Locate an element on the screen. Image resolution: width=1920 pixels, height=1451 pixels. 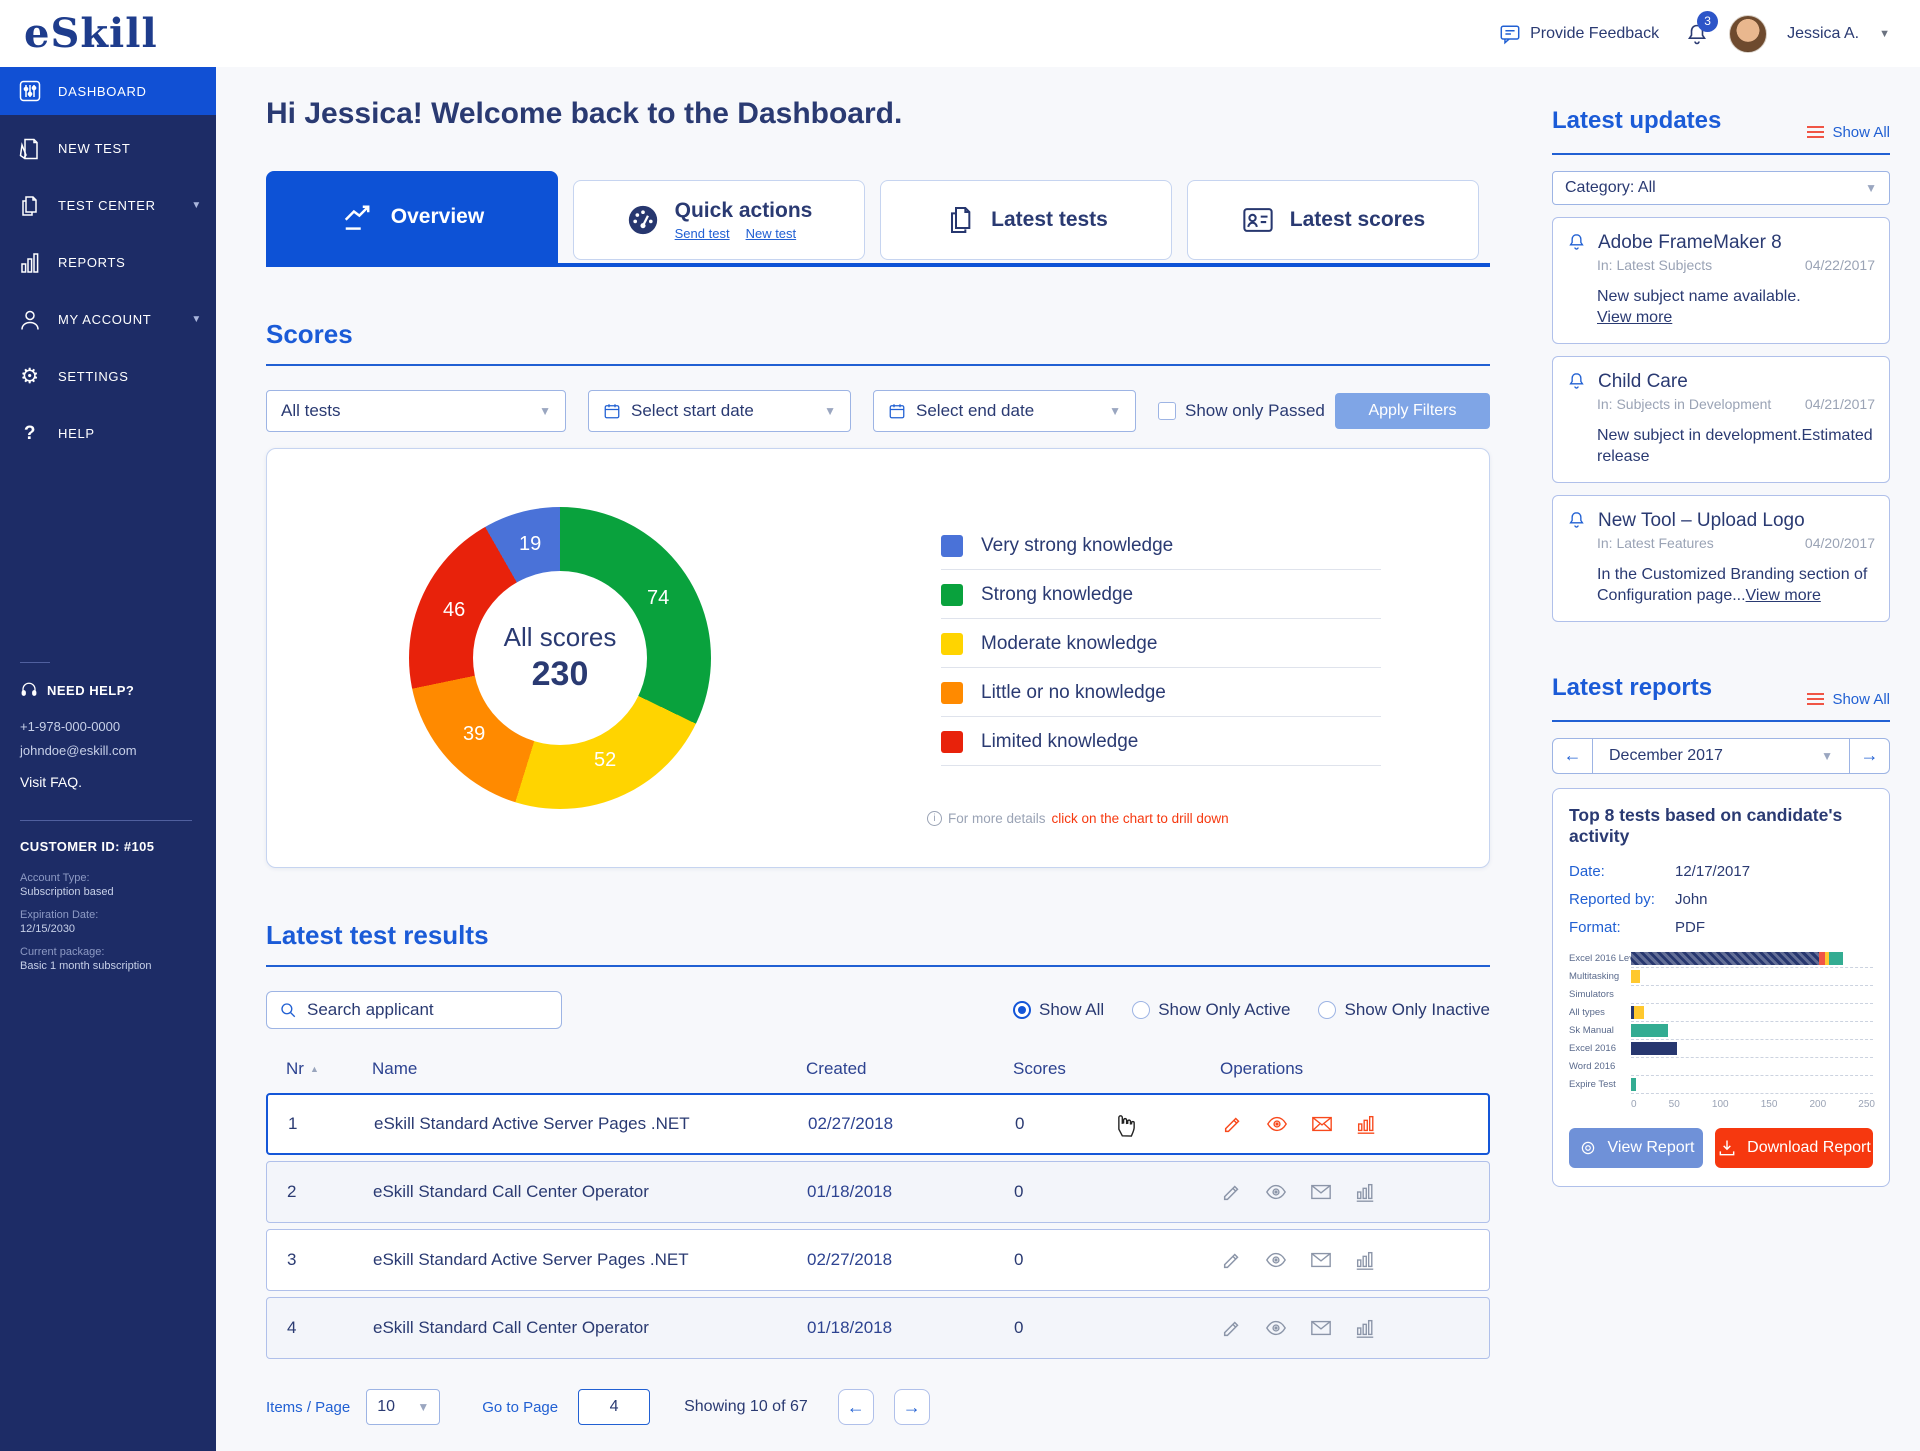
line-chart-icon is located at coordinates (358, 217).